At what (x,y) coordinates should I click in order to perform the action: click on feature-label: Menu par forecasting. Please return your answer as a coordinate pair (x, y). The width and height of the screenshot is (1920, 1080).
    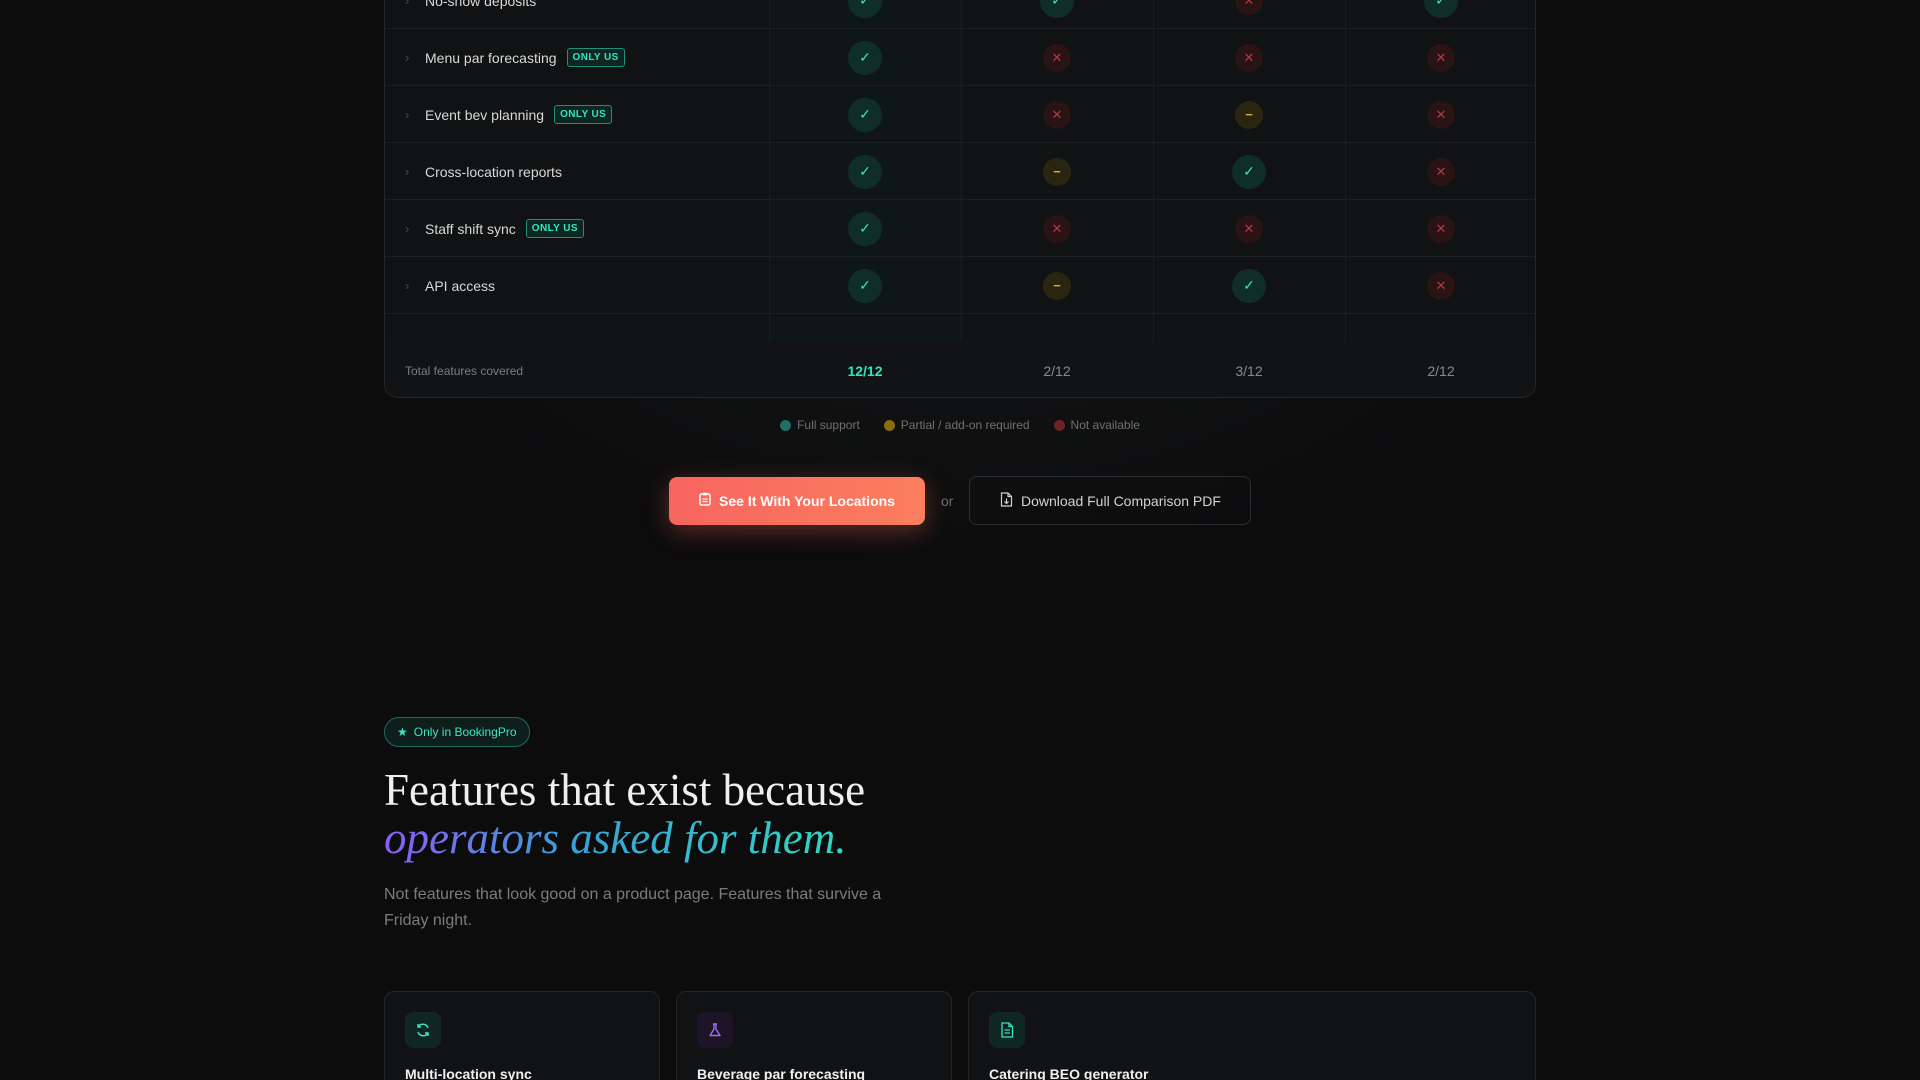
    Looking at the image, I should click on (491, 57).